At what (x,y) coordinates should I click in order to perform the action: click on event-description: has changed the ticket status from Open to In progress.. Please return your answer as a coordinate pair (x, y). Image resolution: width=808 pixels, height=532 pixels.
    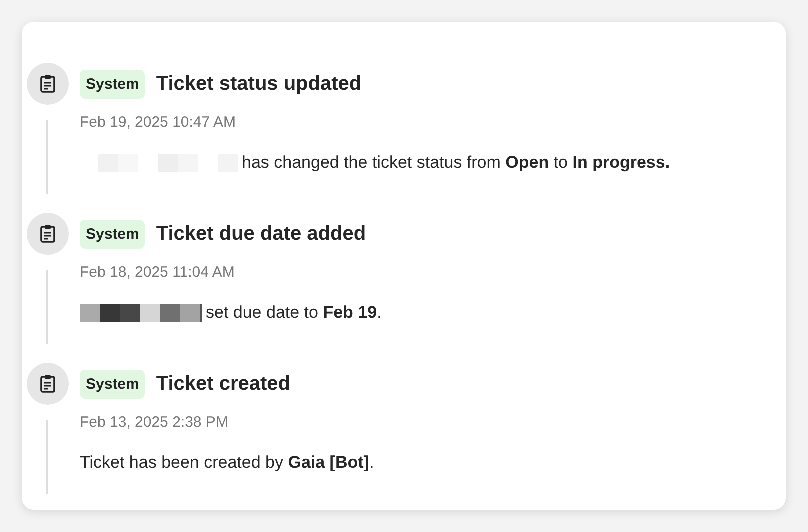
    Looking at the image, I should click on (456, 163).